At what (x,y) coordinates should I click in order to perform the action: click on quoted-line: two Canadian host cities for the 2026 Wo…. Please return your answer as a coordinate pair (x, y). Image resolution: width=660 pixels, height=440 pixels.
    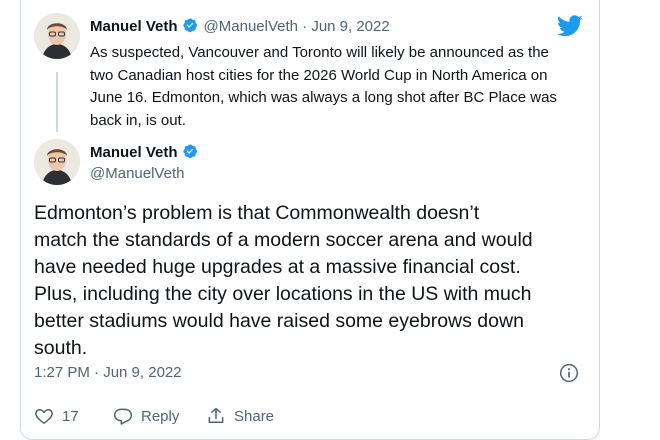
    Looking at the image, I should click on (319, 75).